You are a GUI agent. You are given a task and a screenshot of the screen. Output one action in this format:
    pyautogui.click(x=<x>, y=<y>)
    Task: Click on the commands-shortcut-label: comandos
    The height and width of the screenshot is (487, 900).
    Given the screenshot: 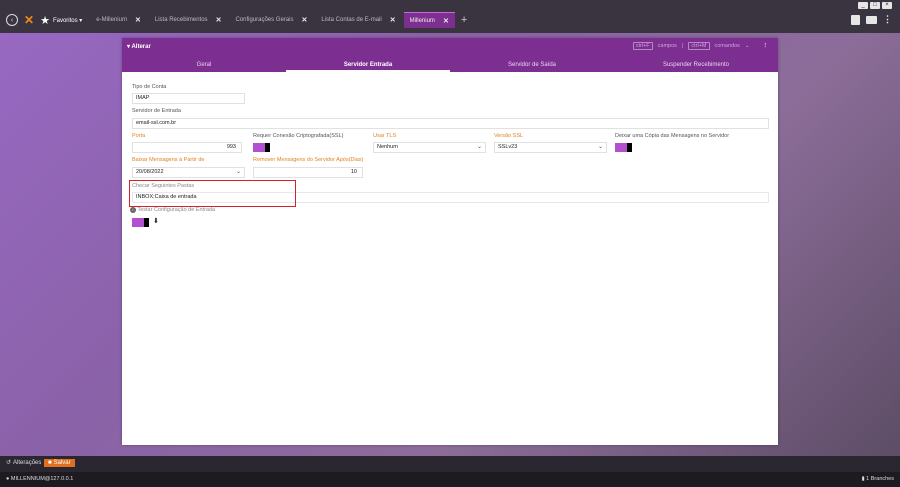 What is the action you would take?
    pyautogui.click(x=727, y=46)
    